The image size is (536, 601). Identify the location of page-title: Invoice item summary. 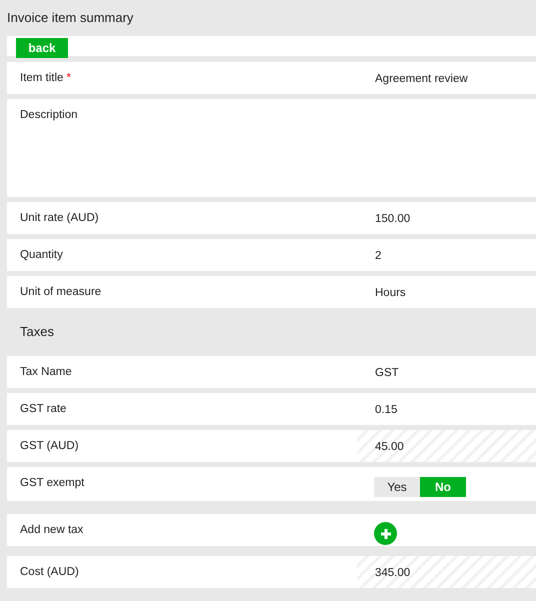
(70, 18).